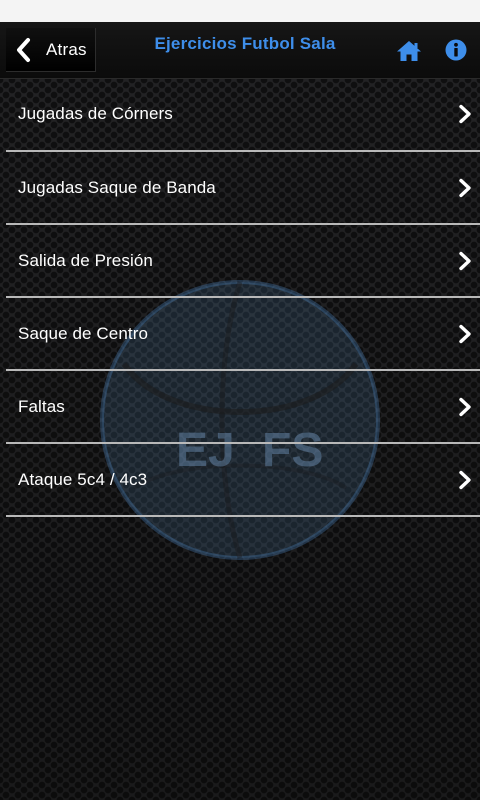 Image resolution: width=480 pixels, height=800 pixels. I want to click on home-icon, so click(409, 51).